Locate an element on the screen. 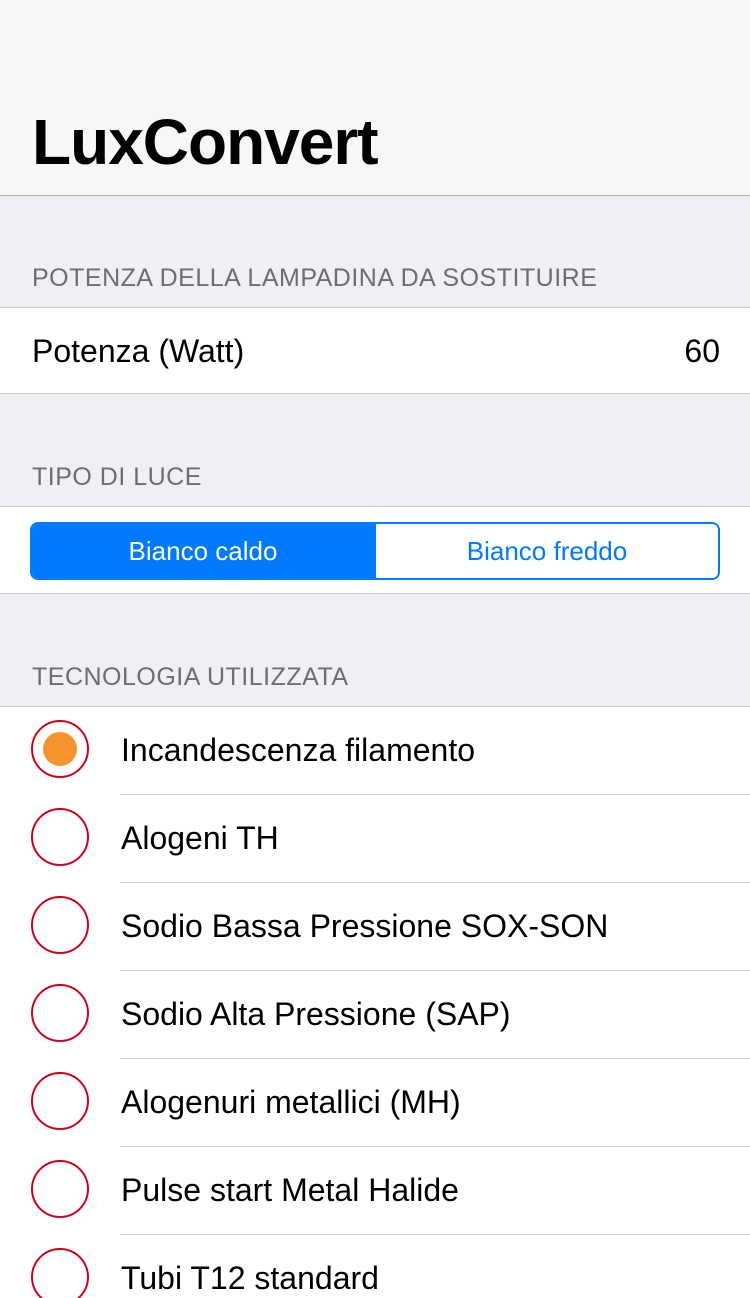  section-header-technology: TECNOLOGIA UTILIZZATA is located at coordinates (190, 677).